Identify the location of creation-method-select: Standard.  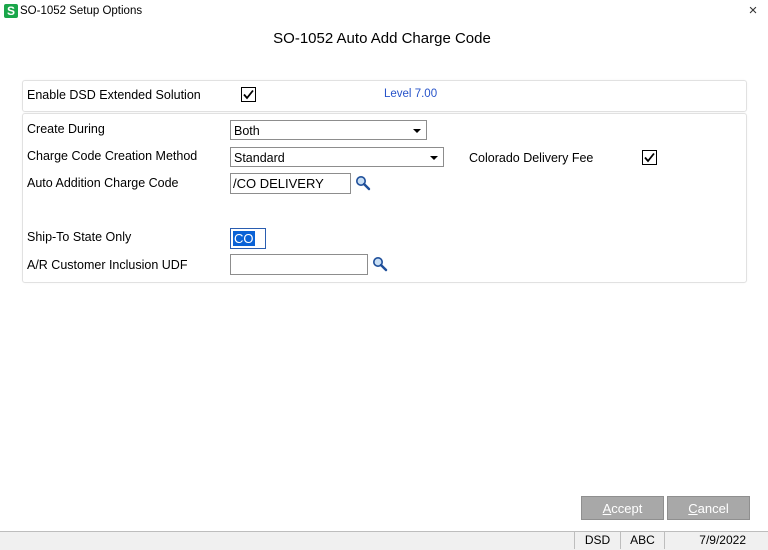
(337, 157).